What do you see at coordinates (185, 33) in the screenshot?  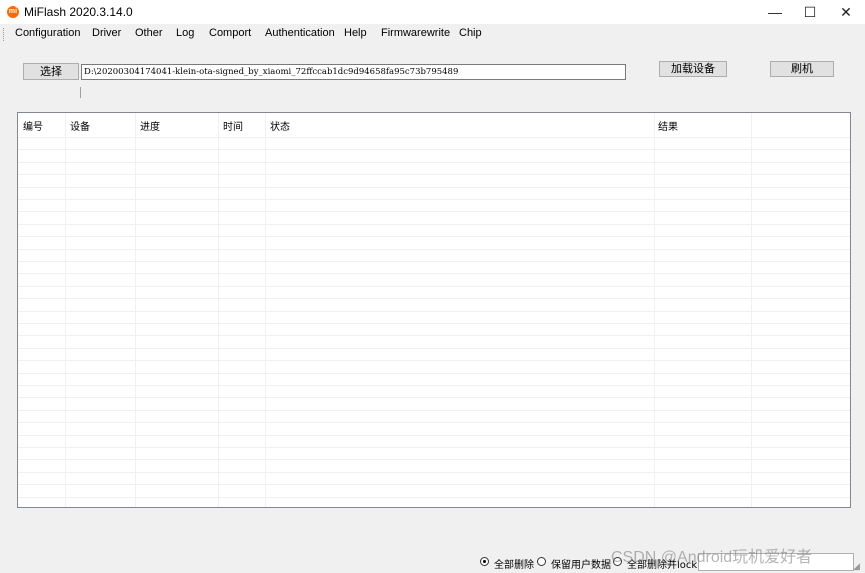 I see `menu-log: Log` at bounding box center [185, 33].